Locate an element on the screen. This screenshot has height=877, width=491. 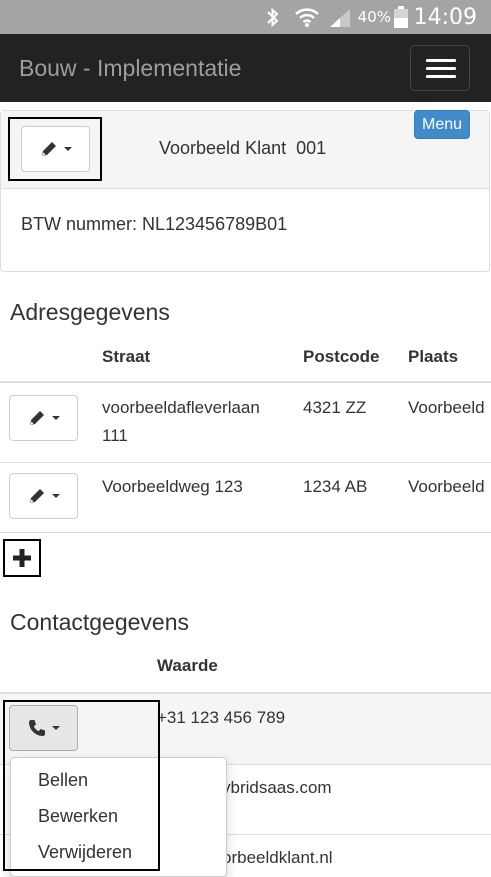
plus-icon is located at coordinates (22, 558).